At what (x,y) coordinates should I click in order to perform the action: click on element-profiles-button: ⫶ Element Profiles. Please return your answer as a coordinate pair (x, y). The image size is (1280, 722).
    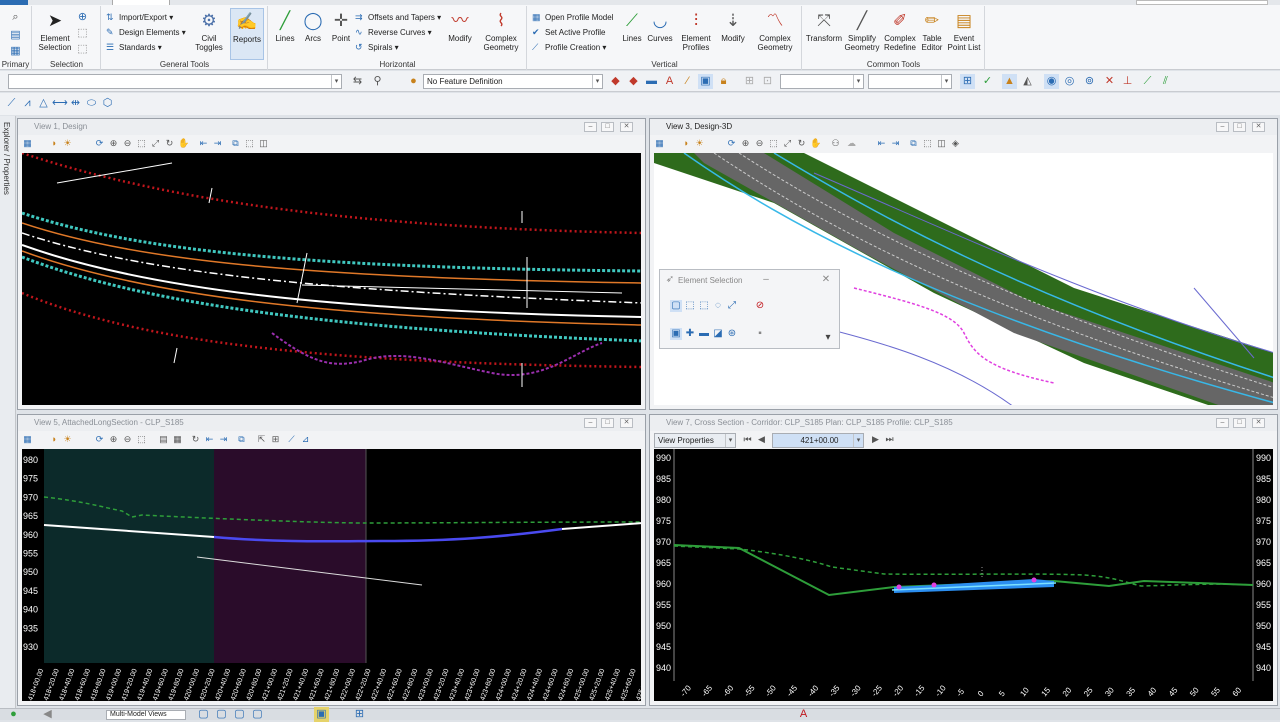
    Looking at the image, I should click on (696, 34).